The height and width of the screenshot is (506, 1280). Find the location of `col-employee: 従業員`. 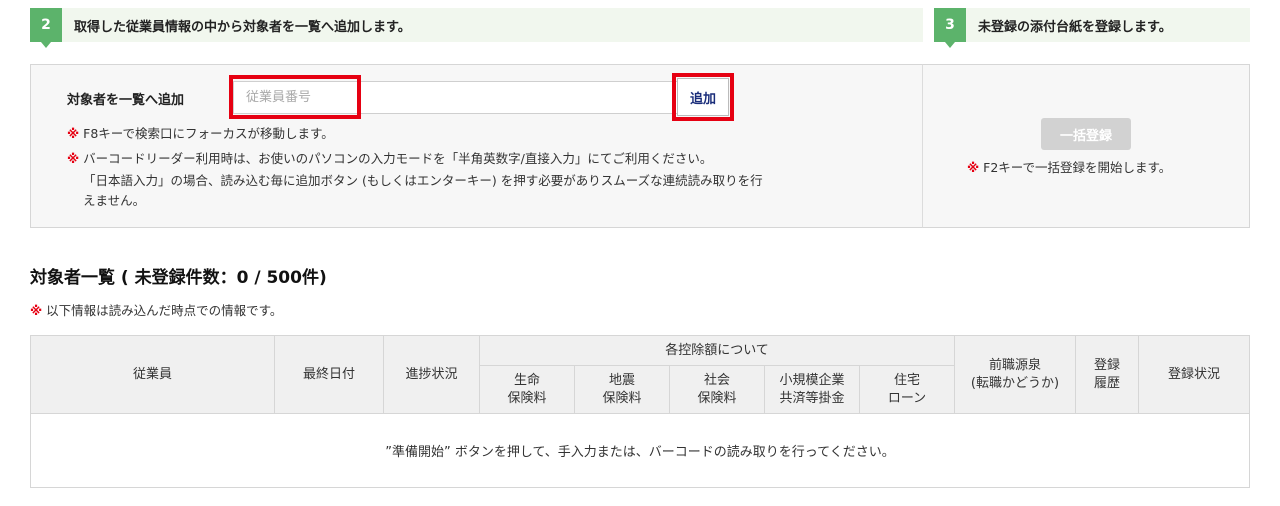

col-employee: 従業員 is located at coordinates (152, 374).